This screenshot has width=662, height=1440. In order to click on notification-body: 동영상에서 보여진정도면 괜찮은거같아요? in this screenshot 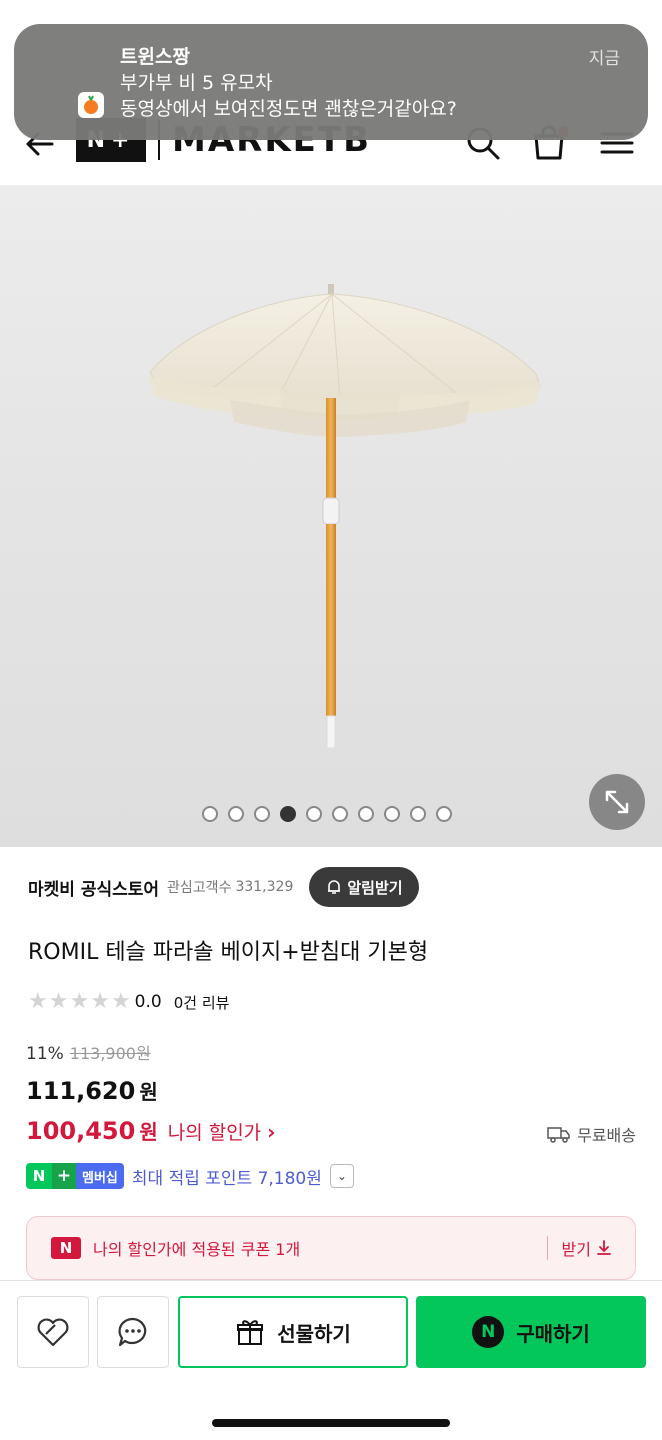, I will do `click(288, 109)`.